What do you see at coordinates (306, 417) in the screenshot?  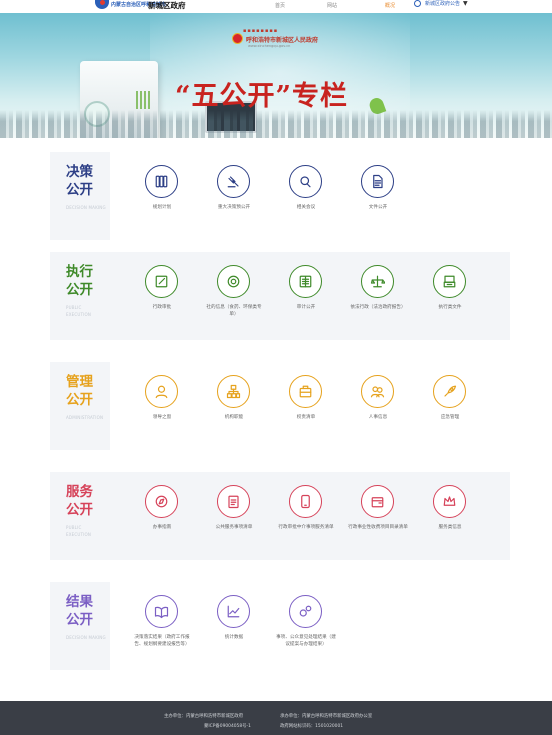 I see `section-link-label: 权责清单` at bounding box center [306, 417].